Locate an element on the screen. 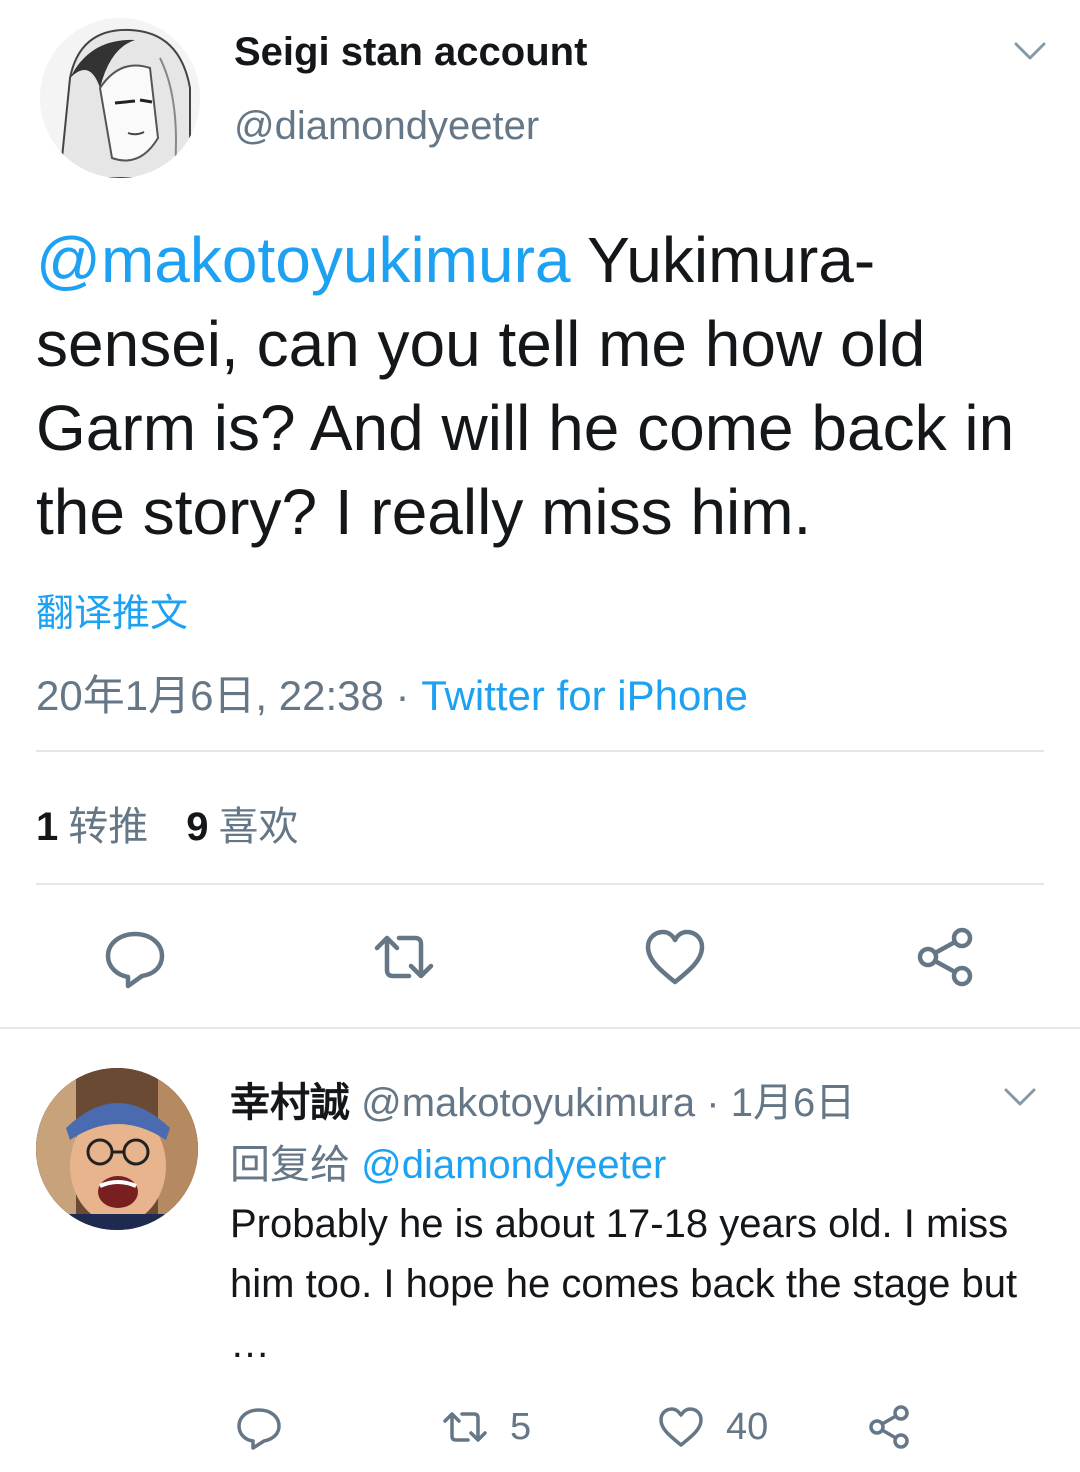  tweet-meta: 20年1月6日, 22:38 · Twitter for iPhone is located at coordinates (392, 692).